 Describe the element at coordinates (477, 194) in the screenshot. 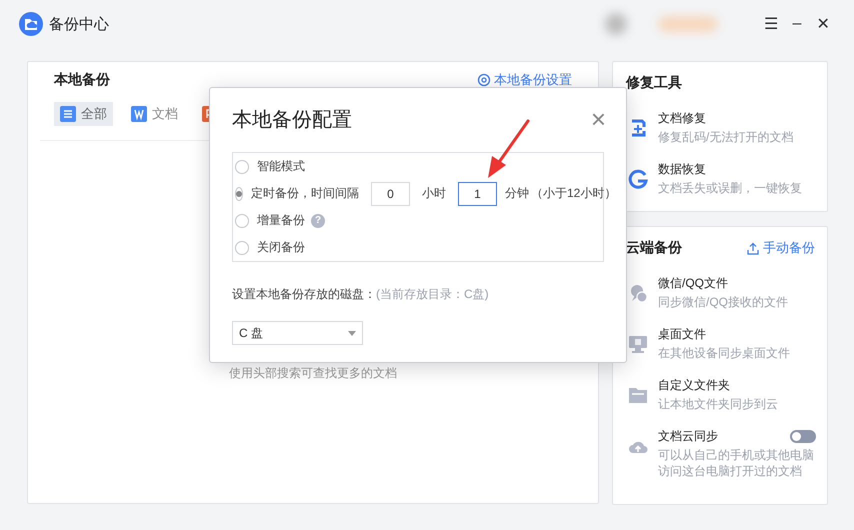

I see `number-field: 1` at that location.